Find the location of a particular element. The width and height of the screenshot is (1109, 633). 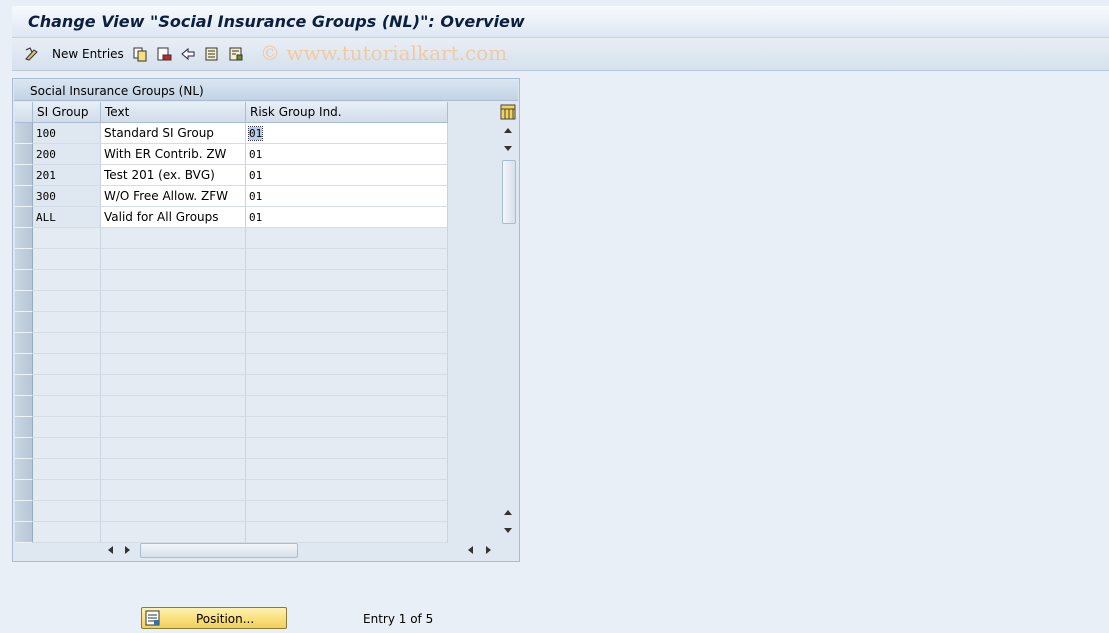

text-cell: Standard SI Group is located at coordinates (173, 133).